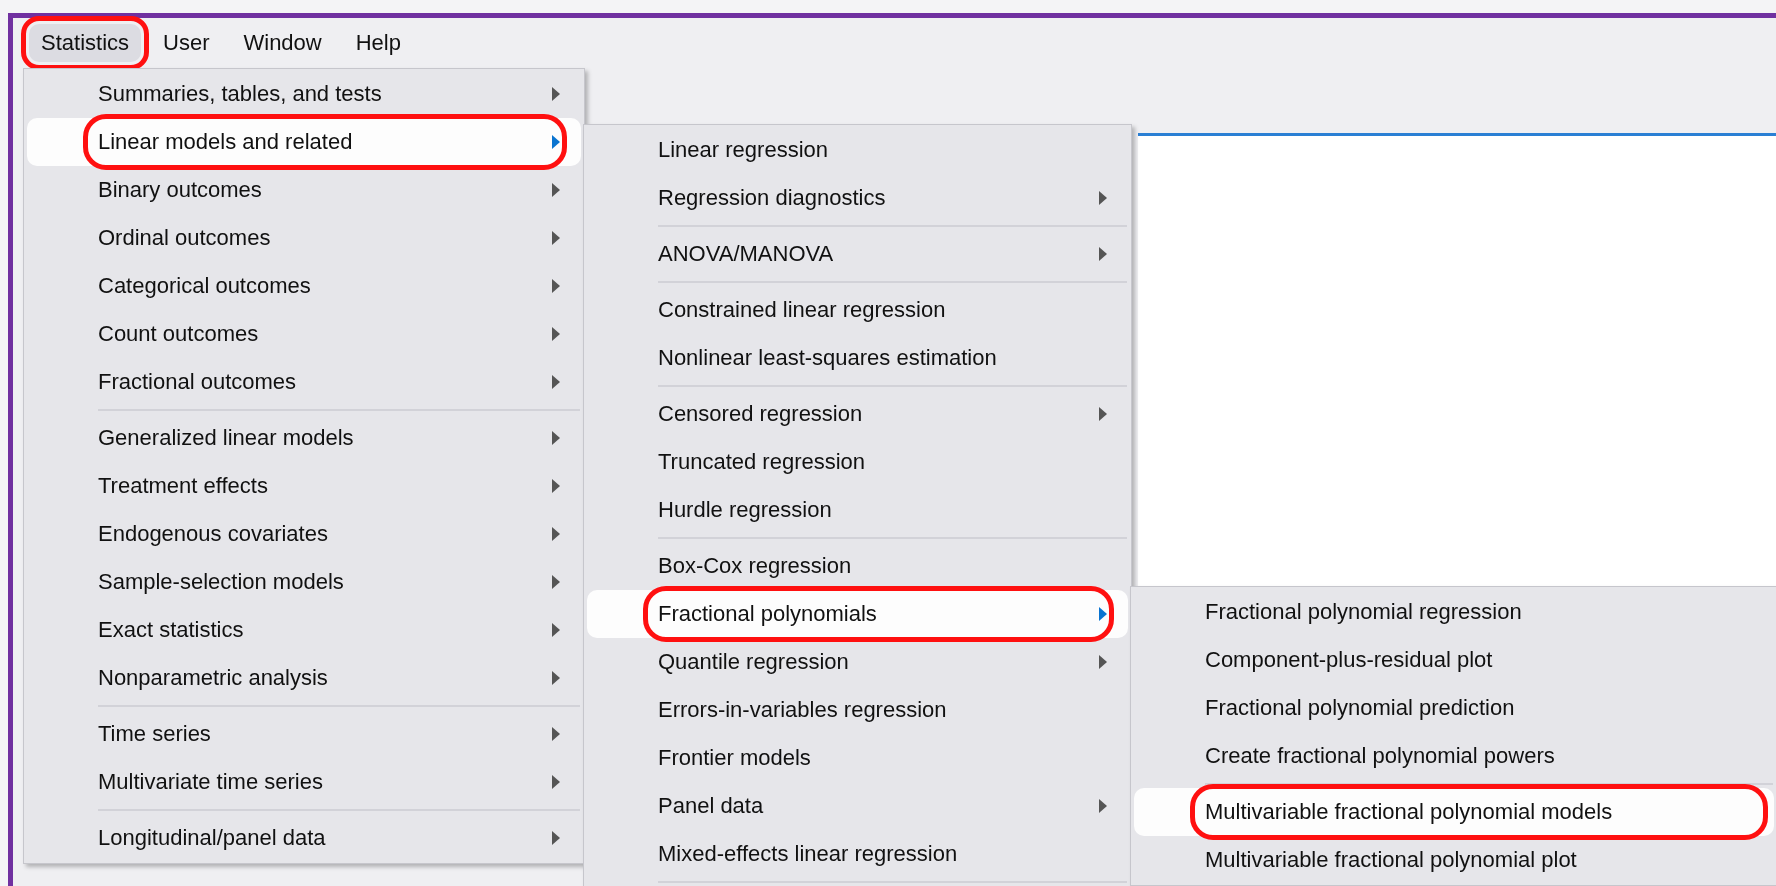 The width and height of the screenshot is (1776, 886). I want to click on menu-bar-item: Window, so click(282, 43).